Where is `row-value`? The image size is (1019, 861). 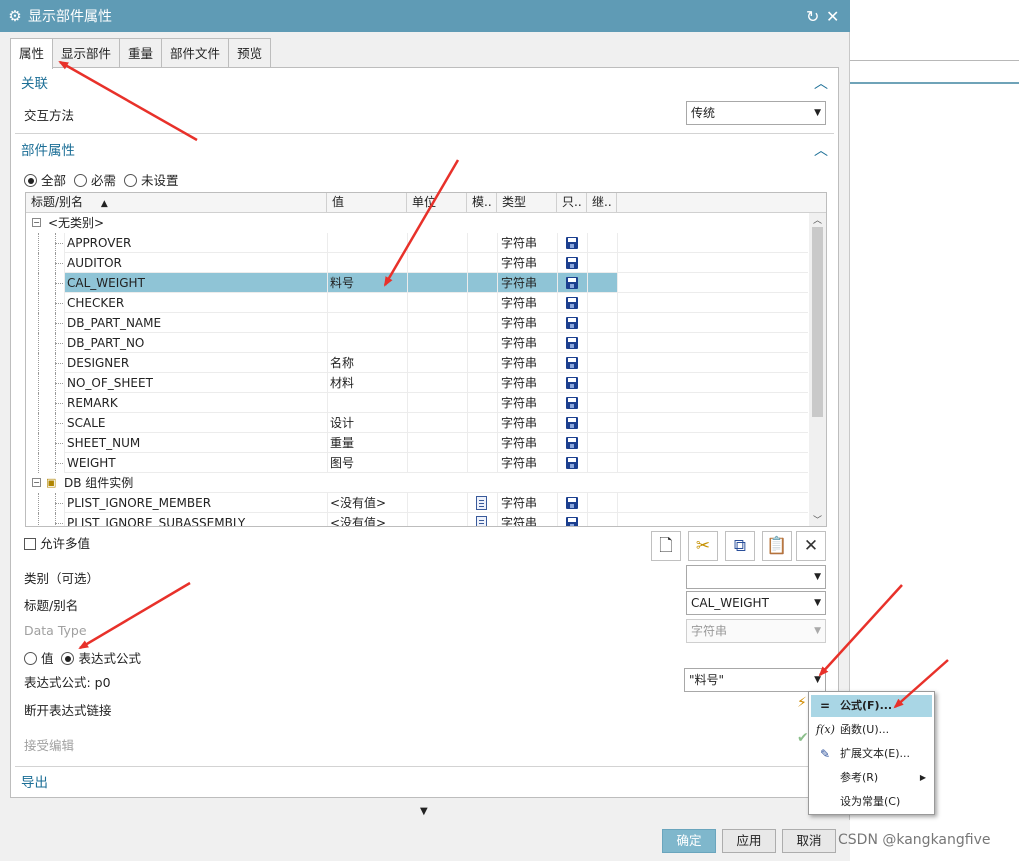
row-value is located at coordinates (368, 323).